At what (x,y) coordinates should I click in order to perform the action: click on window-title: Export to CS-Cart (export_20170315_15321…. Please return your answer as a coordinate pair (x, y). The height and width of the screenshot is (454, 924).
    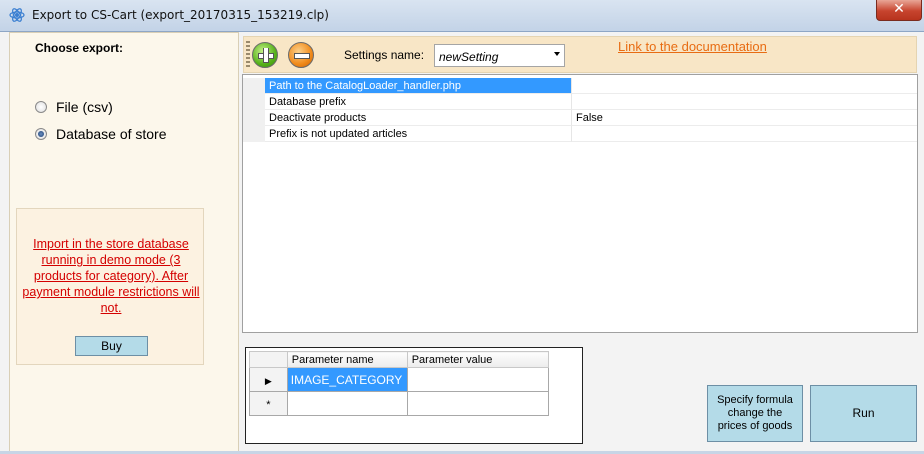
    Looking at the image, I should click on (180, 15).